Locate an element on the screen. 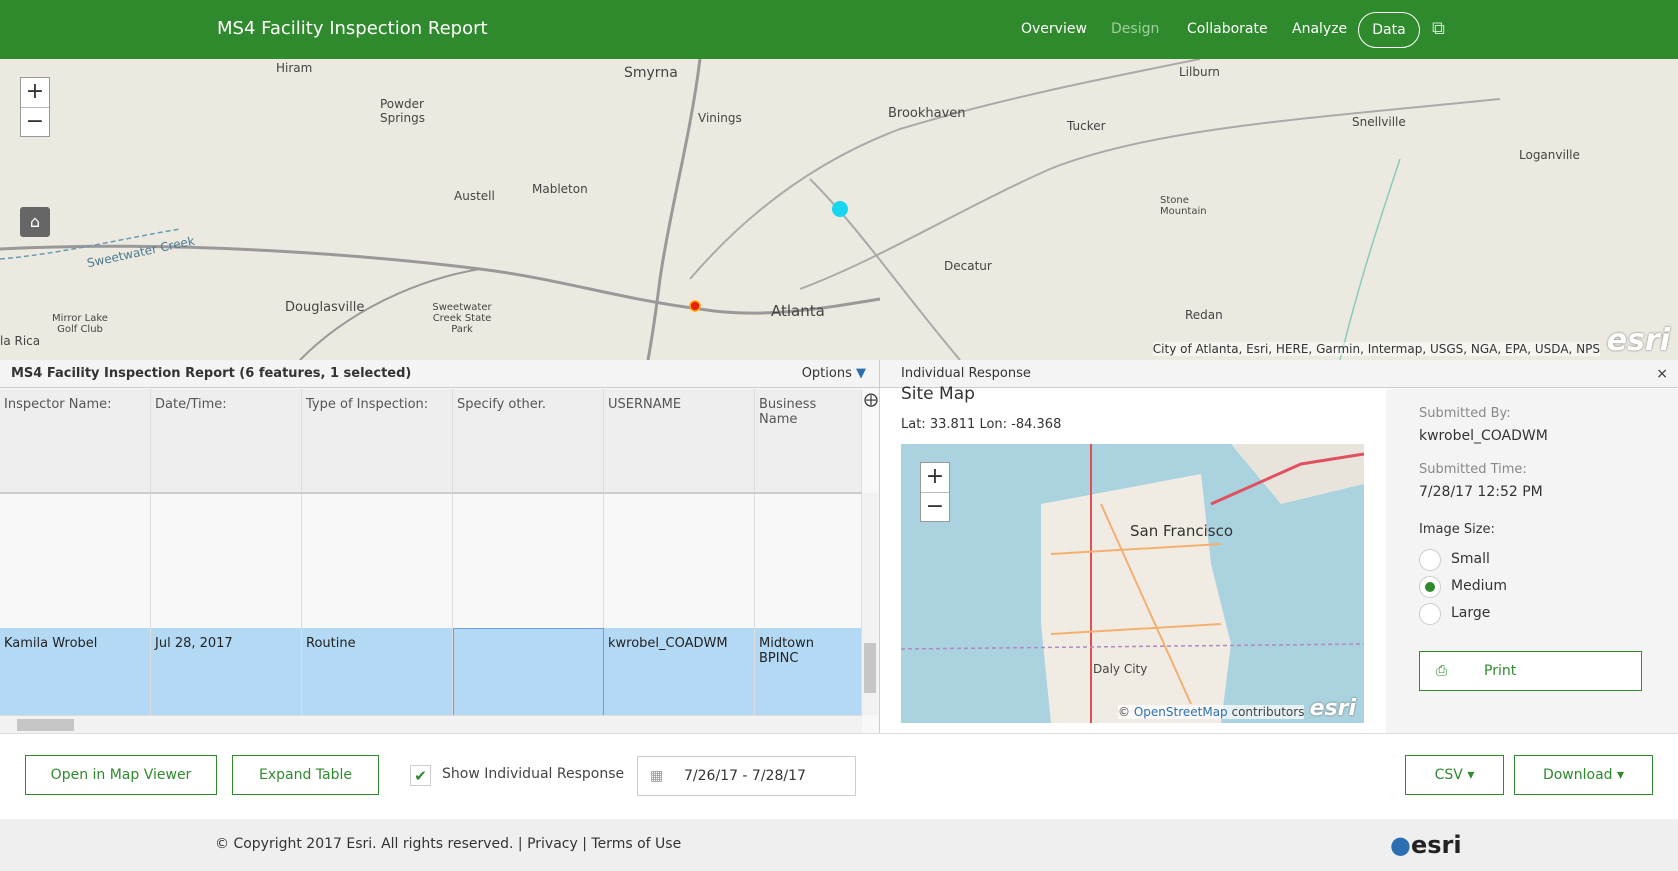 This screenshot has width=1678, height=871. table-cell: kwrobel_COADWM is located at coordinates (679, 672).